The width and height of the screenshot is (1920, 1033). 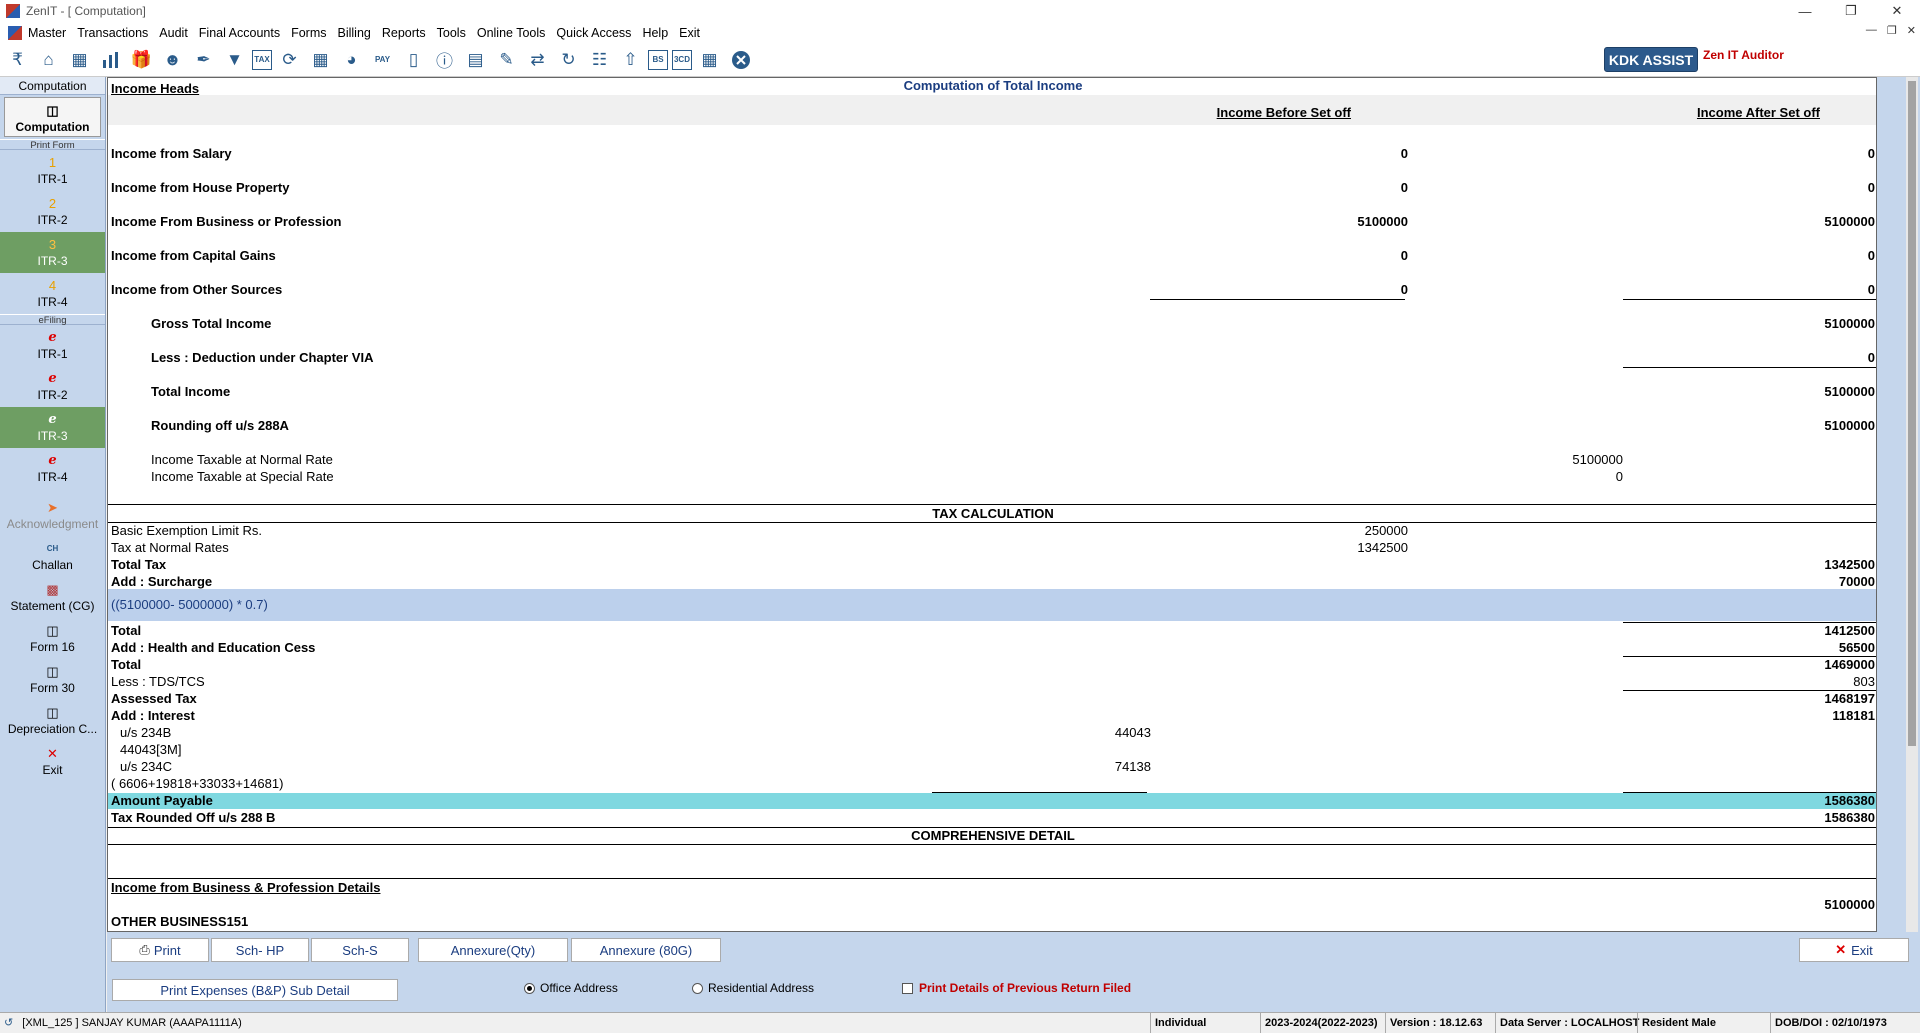 What do you see at coordinates (79, 59) in the screenshot?
I see `building-icon: ▦` at bounding box center [79, 59].